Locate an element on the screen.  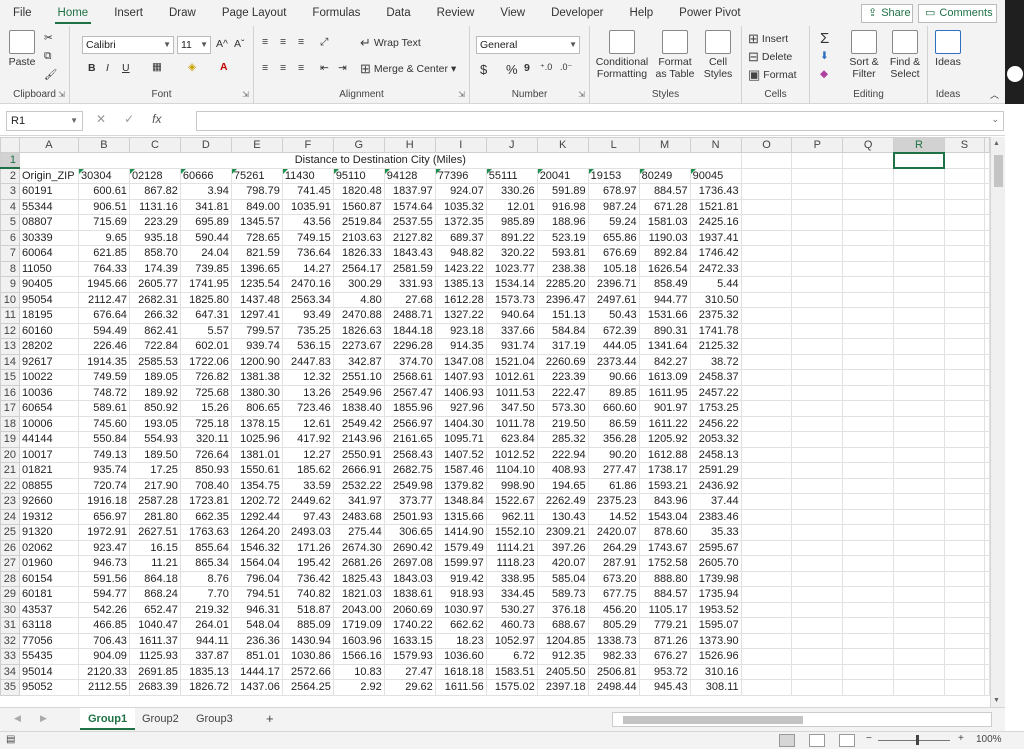
cell: 1581.03 is located at coordinates (664, 222).